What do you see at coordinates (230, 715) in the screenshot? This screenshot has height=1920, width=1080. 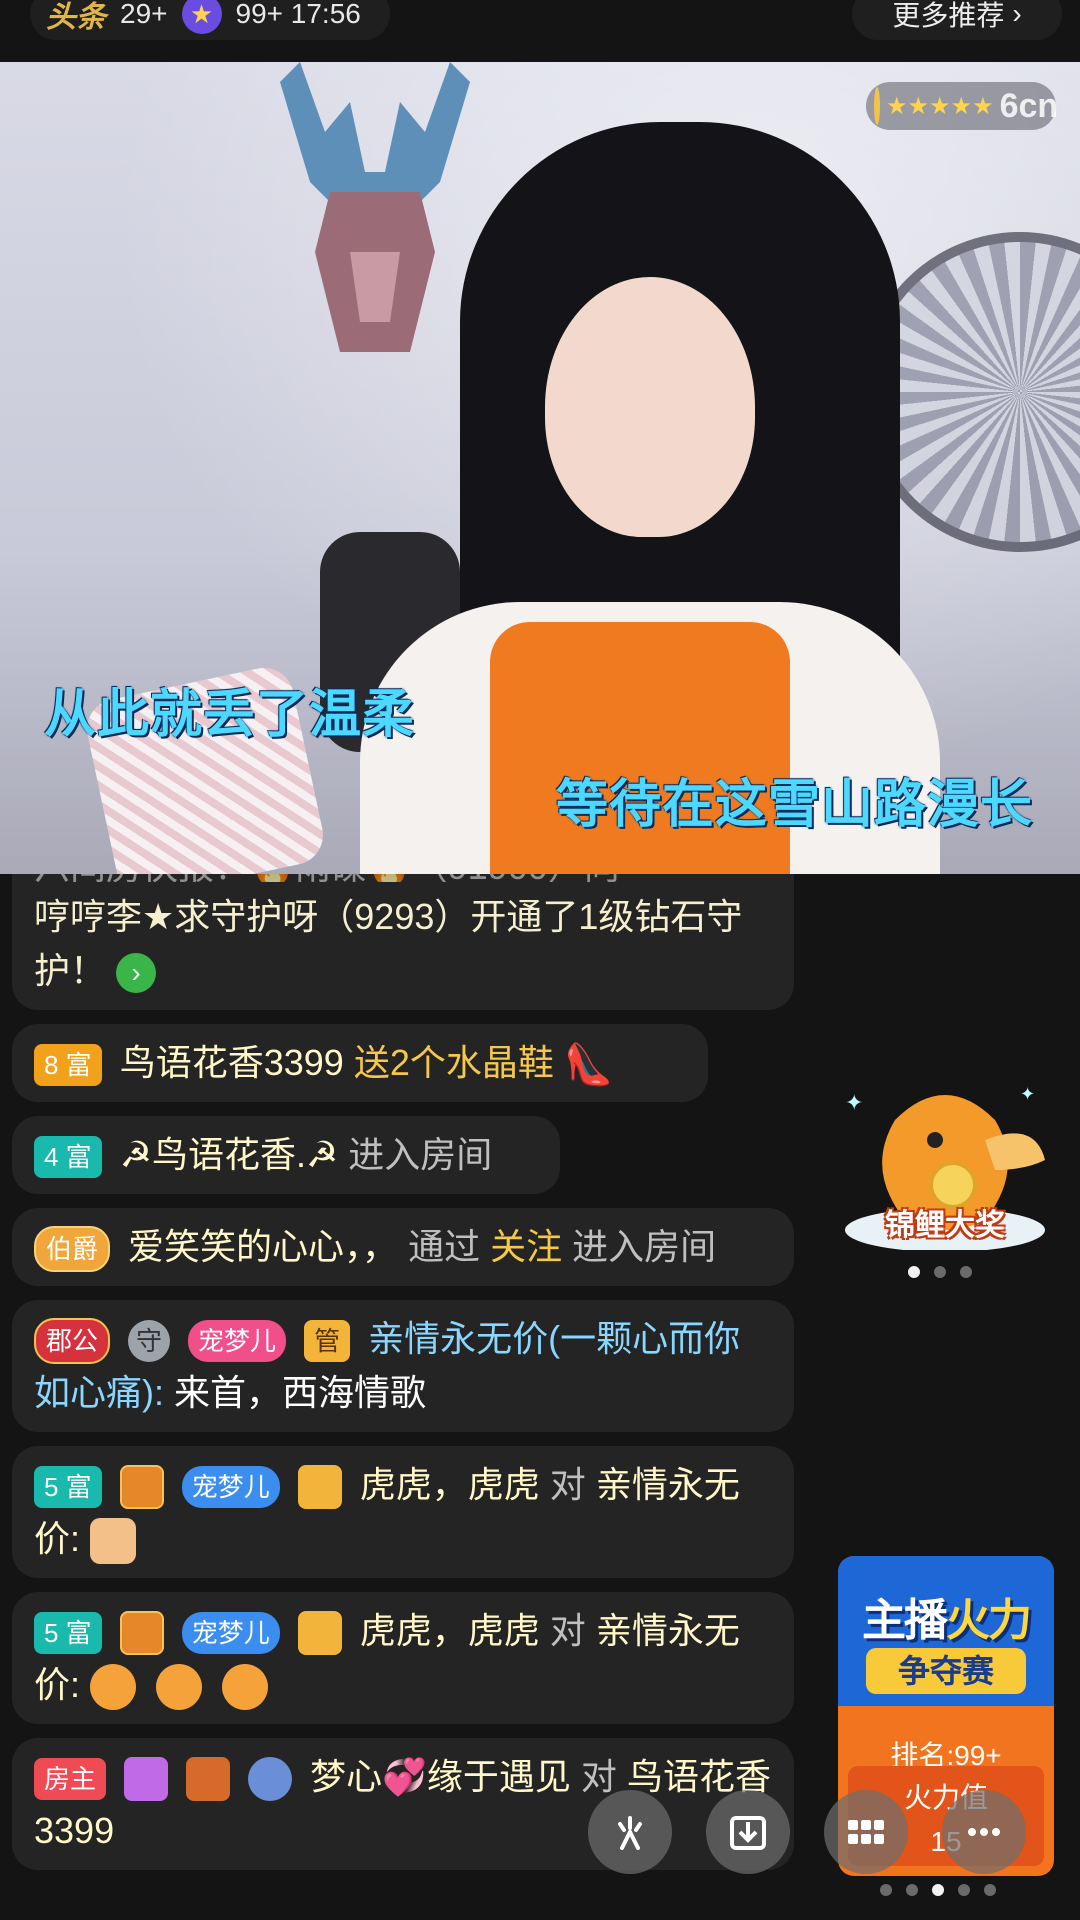 I see `lyric-line-1: 从此就丢了温柔` at bounding box center [230, 715].